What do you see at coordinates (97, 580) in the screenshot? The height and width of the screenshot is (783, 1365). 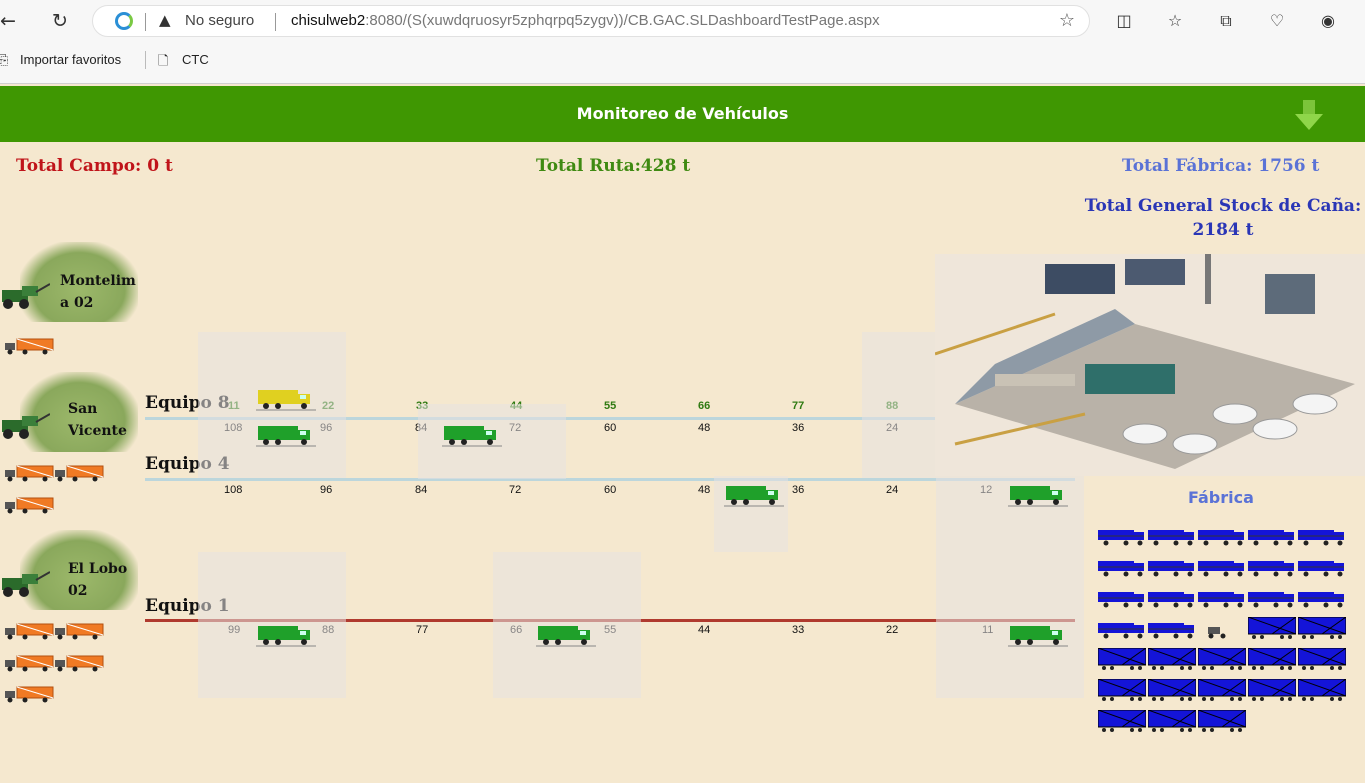 I see `field-label: El Lobo 02` at bounding box center [97, 580].